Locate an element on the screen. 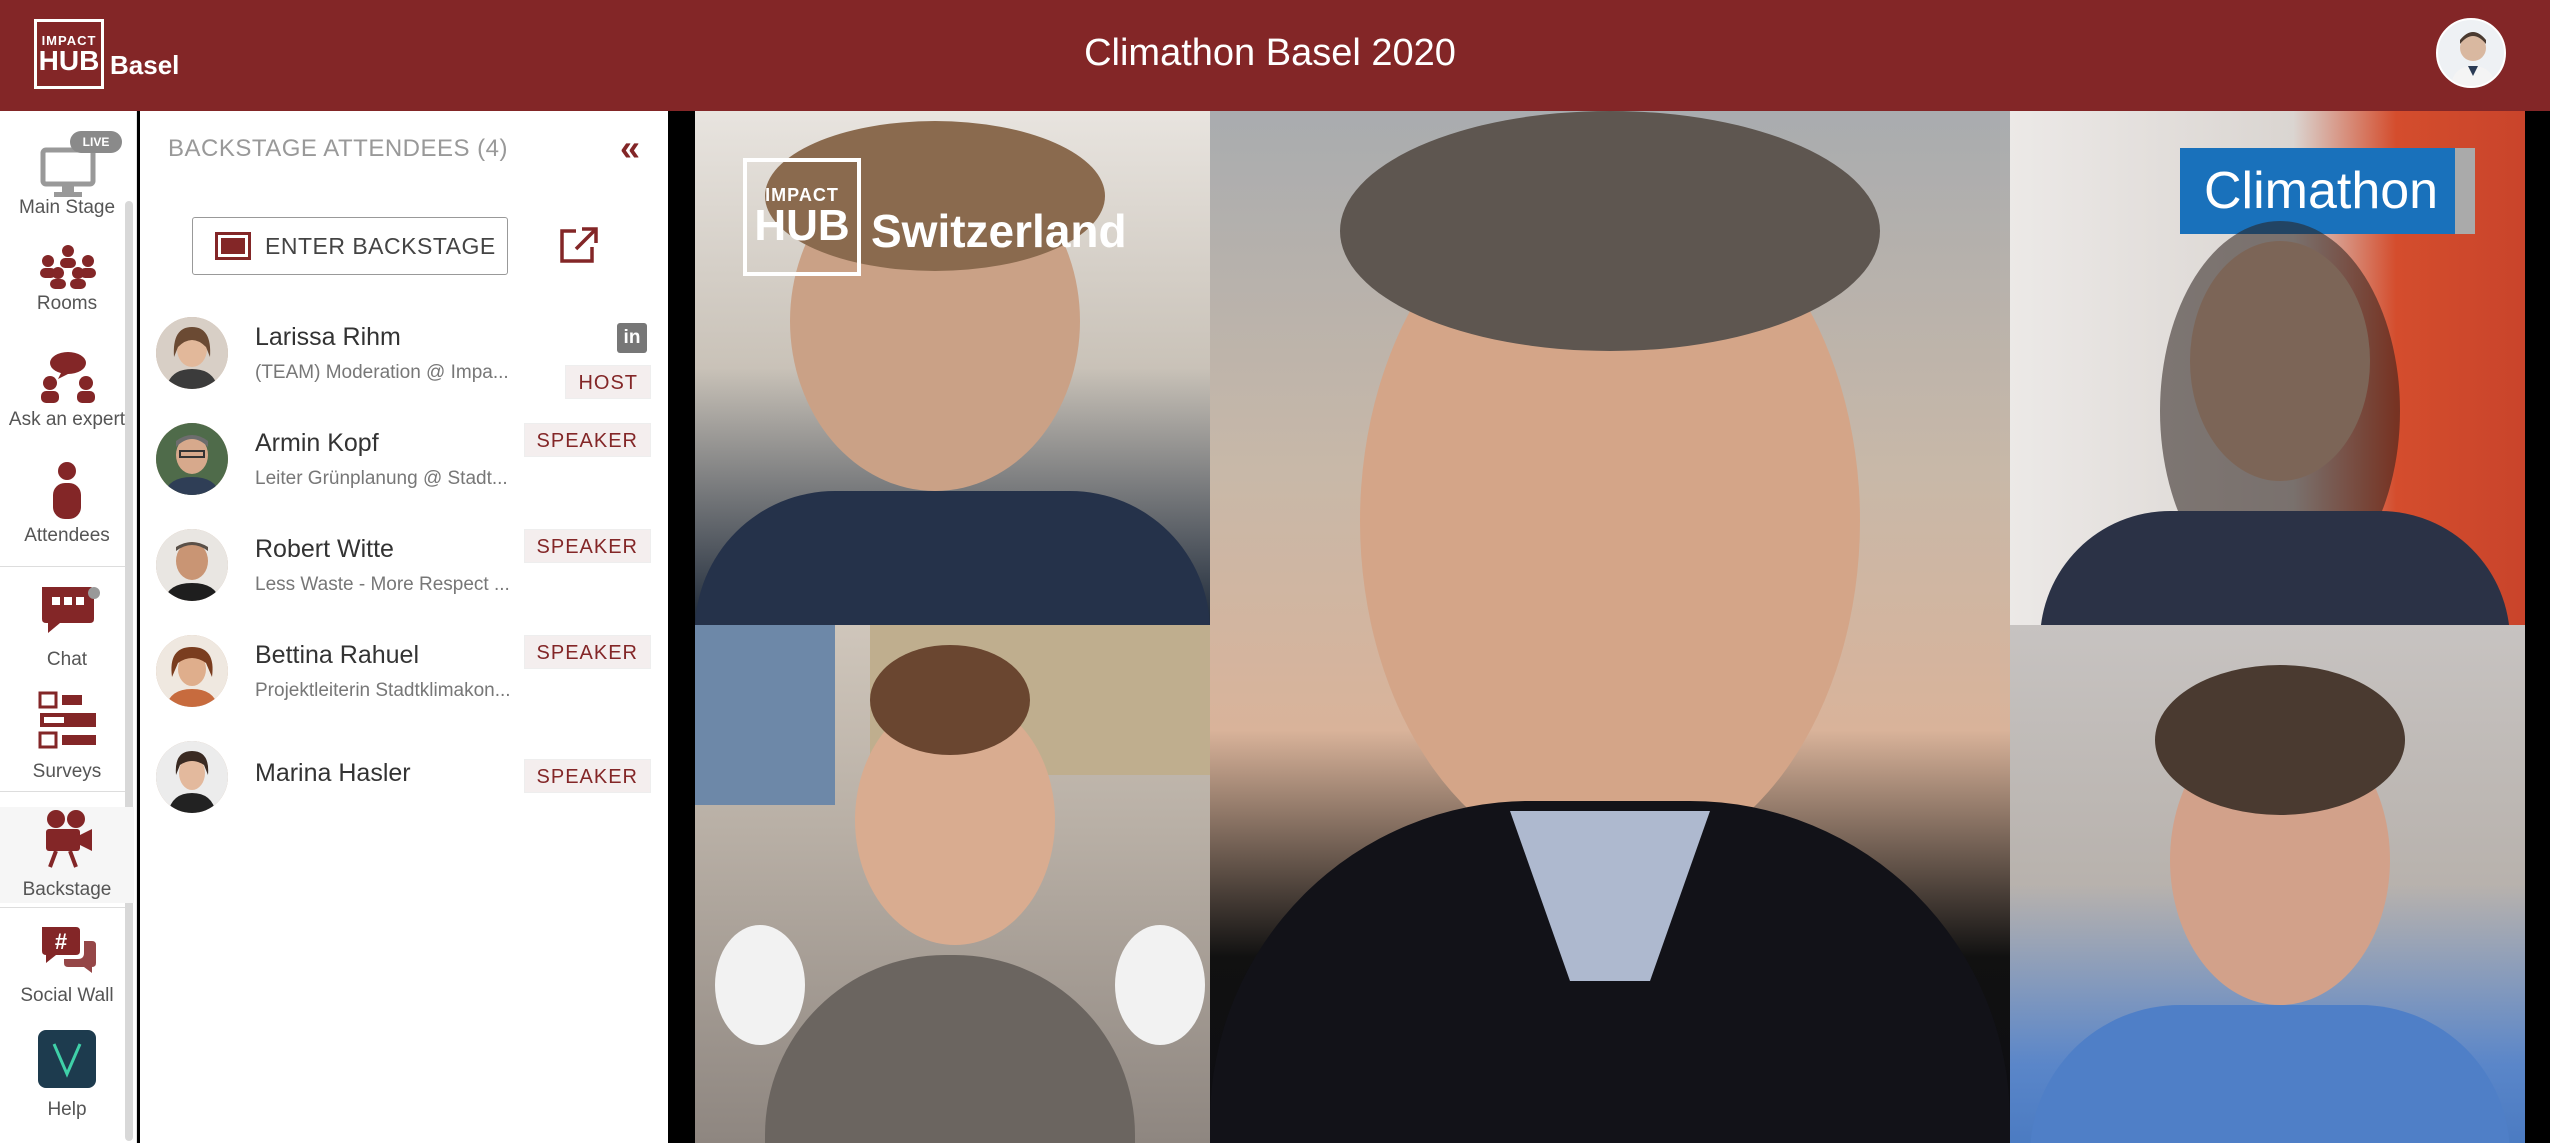 This screenshot has width=2550, height=1143. hashtag-chat-icon: # is located at coordinates (69, 950).